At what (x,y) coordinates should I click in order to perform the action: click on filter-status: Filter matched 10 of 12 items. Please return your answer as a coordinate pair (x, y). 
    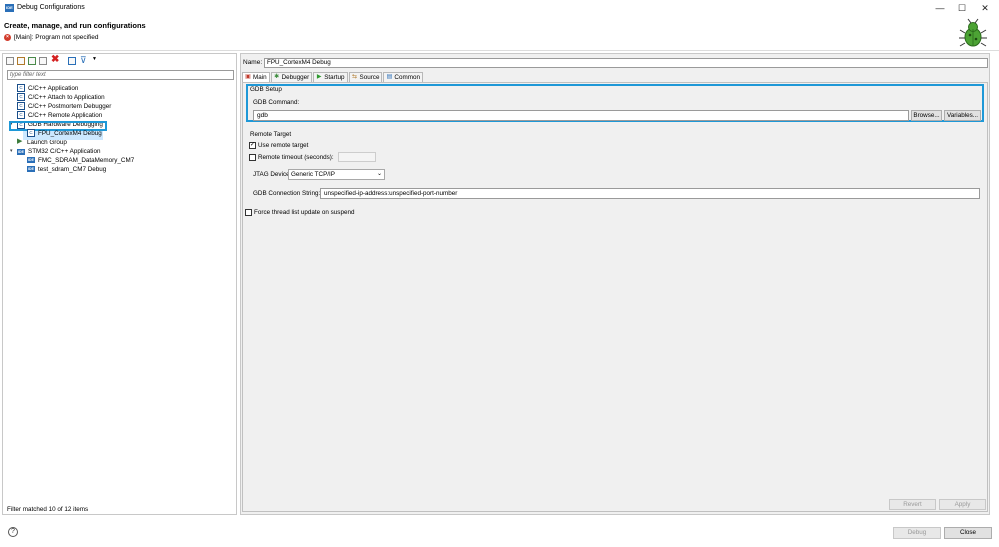
    Looking at the image, I should click on (48, 509).